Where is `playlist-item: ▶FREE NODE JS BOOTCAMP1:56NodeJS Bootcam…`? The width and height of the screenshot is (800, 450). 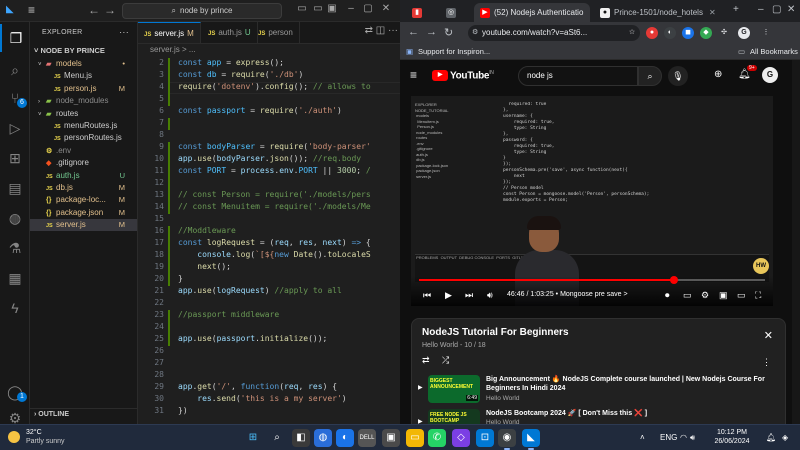 playlist-item: ▶FREE NODE JS BOOTCAMP1:56NodeJS Bootcam… is located at coordinates (598, 415).